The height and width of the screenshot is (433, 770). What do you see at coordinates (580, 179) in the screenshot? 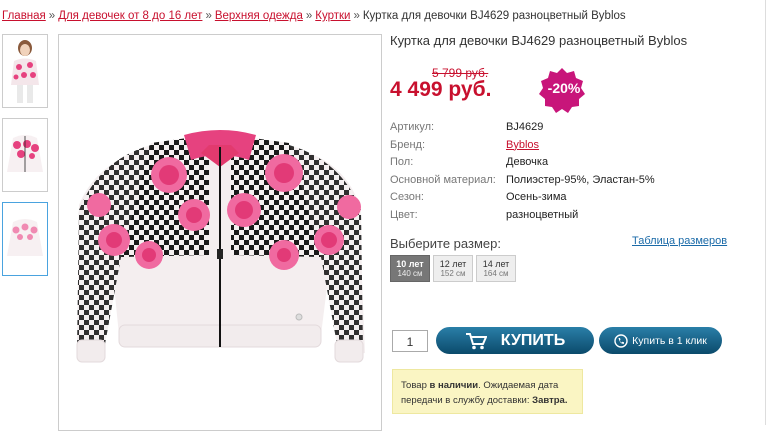
I see `spec-value: Полиэстер-95%, Эластан-5%` at bounding box center [580, 179].